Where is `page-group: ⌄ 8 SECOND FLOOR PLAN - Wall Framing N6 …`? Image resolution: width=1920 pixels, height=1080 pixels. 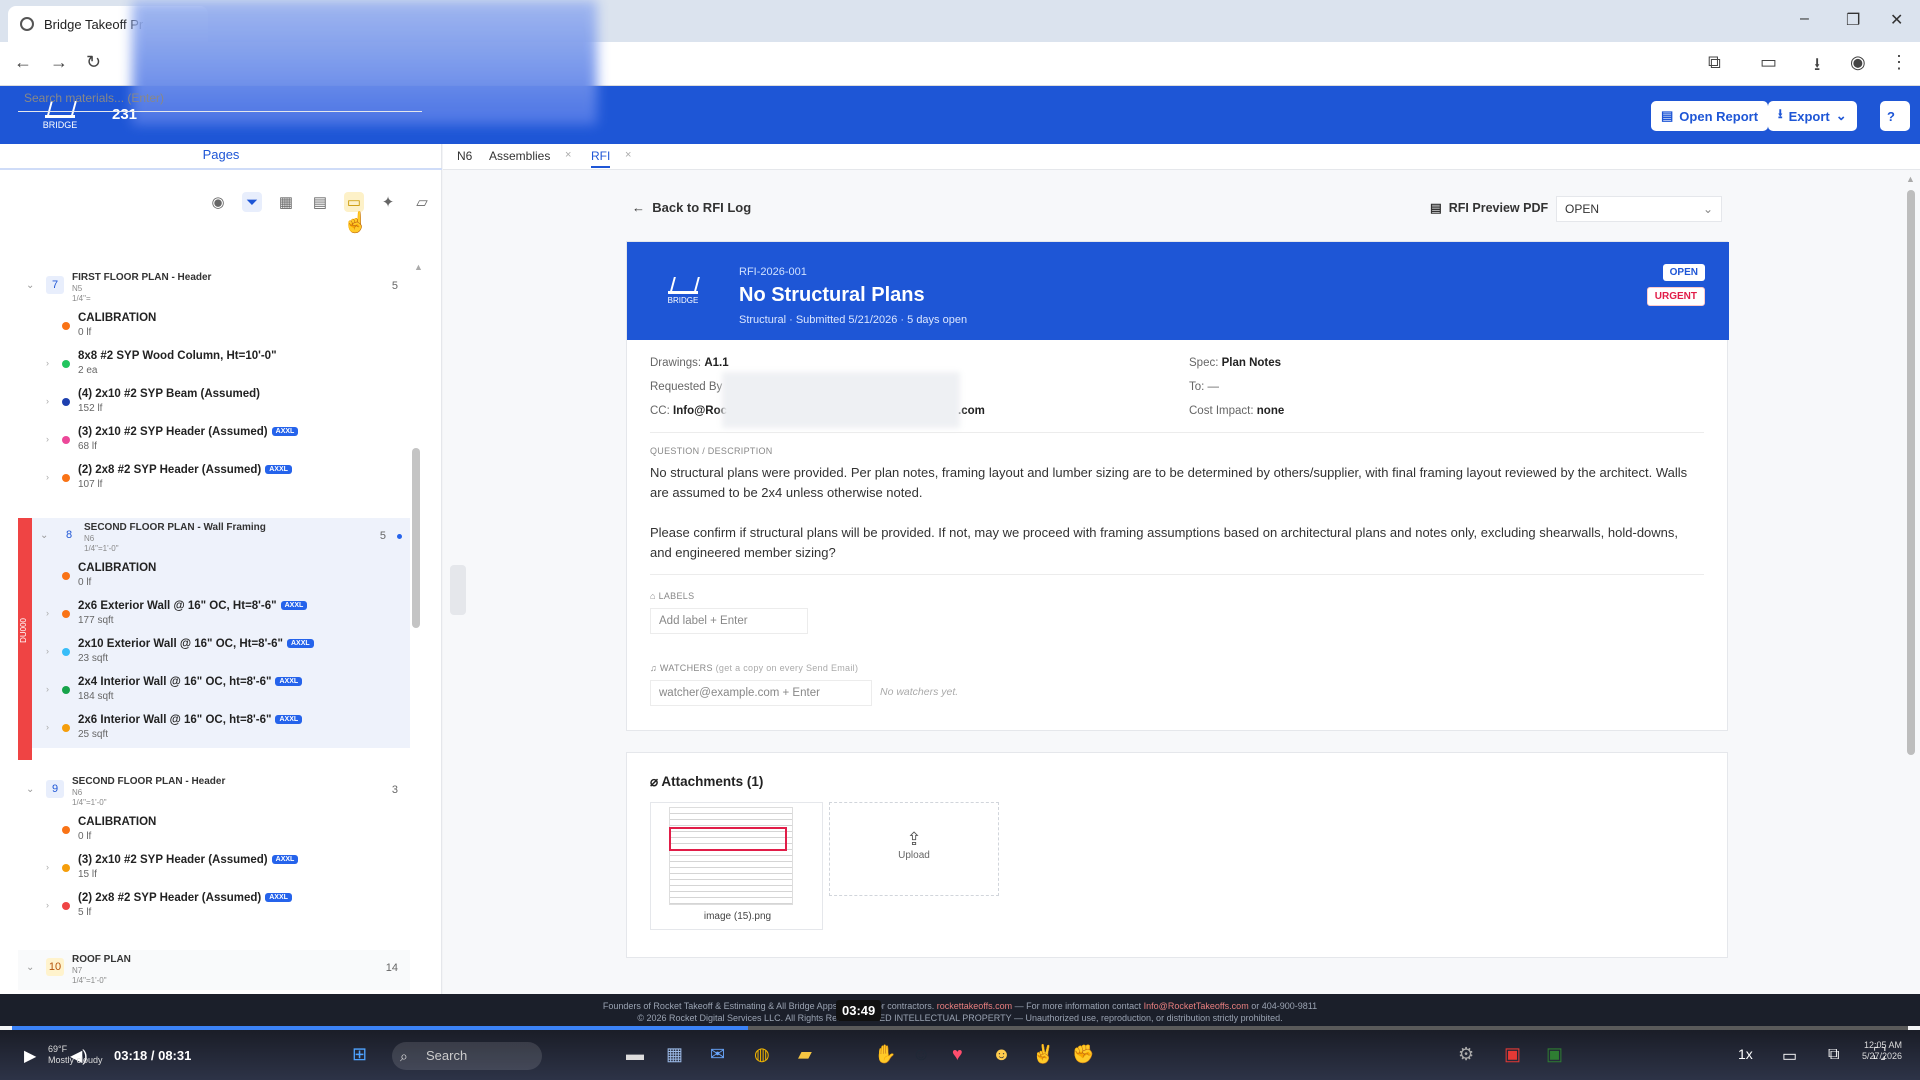
page-group: ⌄ 8 SECOND FLOOR PLAN - Wall Framing N6 … is located at coordinates (221, 633).